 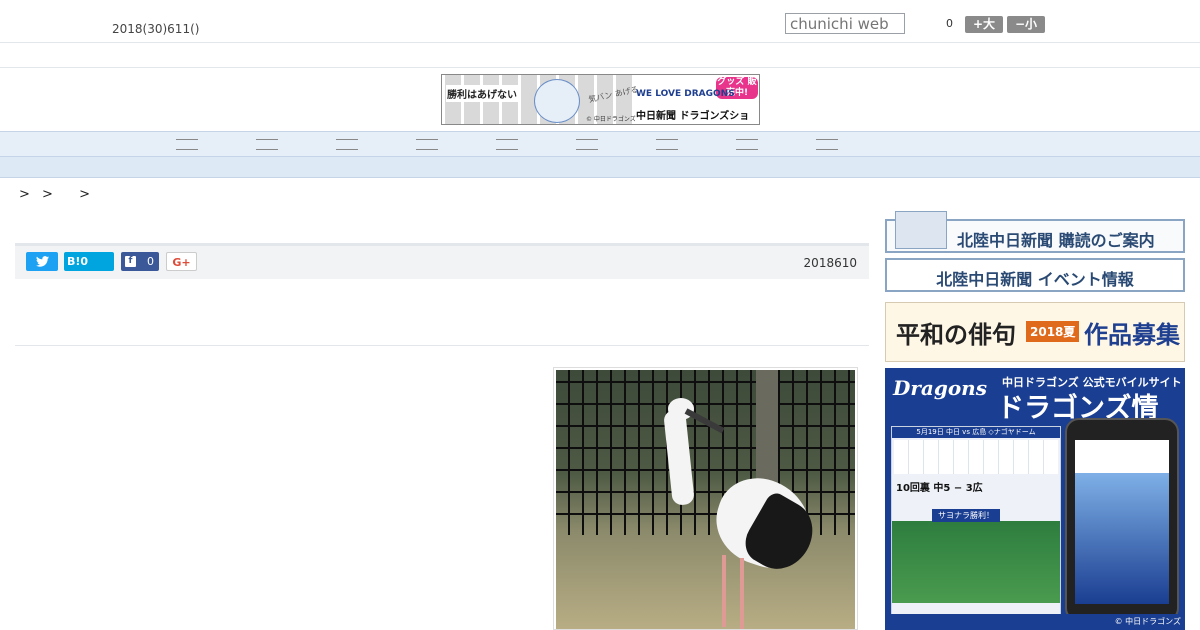 What do you see at coordinates (58, 194) in the screenshot?
I see `breadcrumb: > > >` at bounding box center [58, 194].